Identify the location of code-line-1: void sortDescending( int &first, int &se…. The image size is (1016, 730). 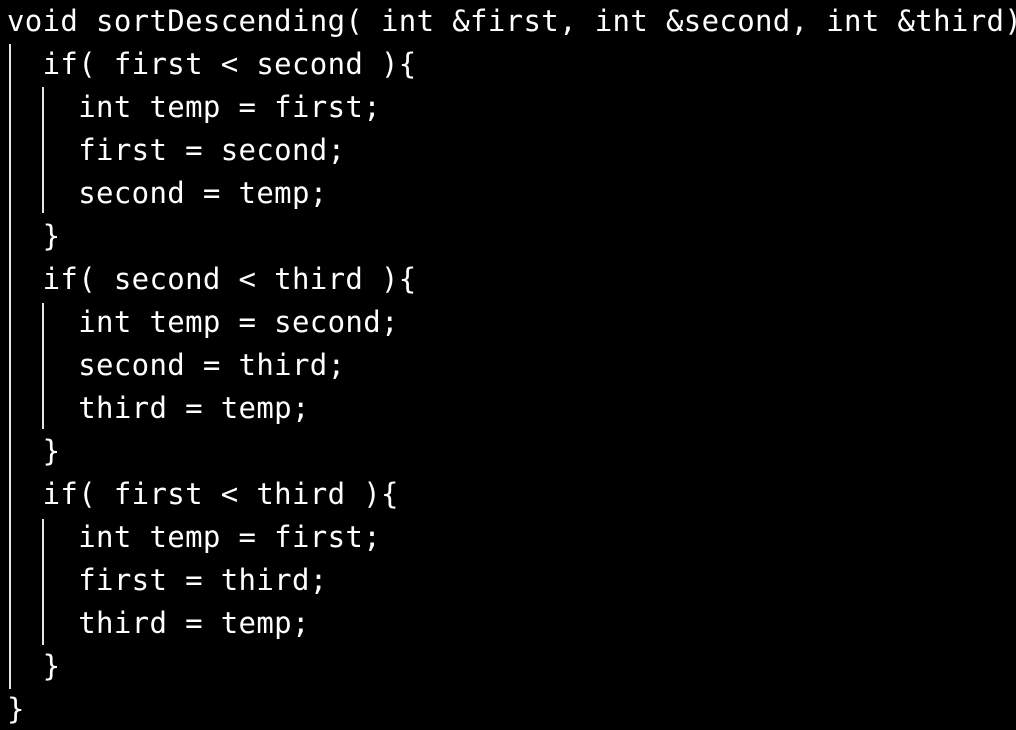
(511, 21).